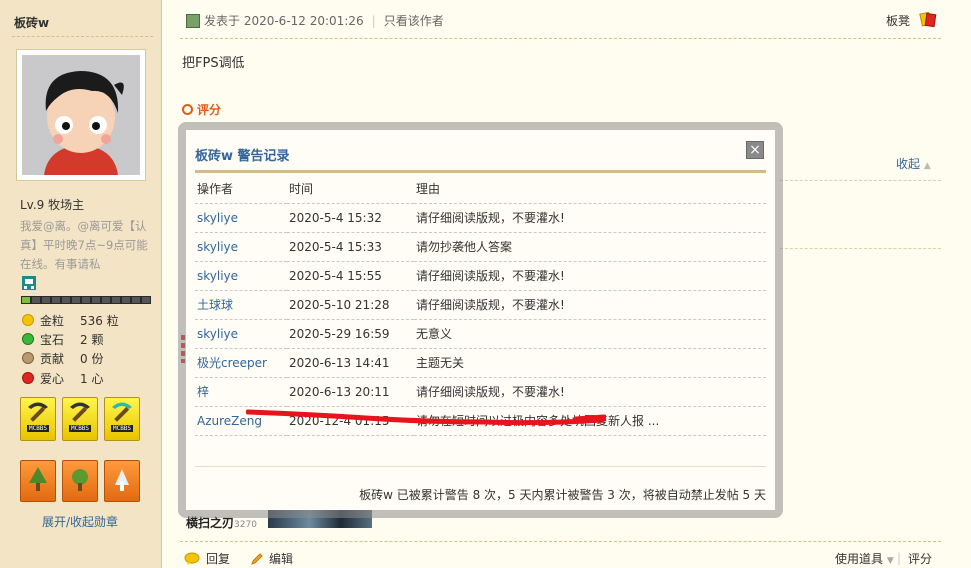 This screenshot has width=971, height=568. I want to click on tree-icon, so click(38, 479).